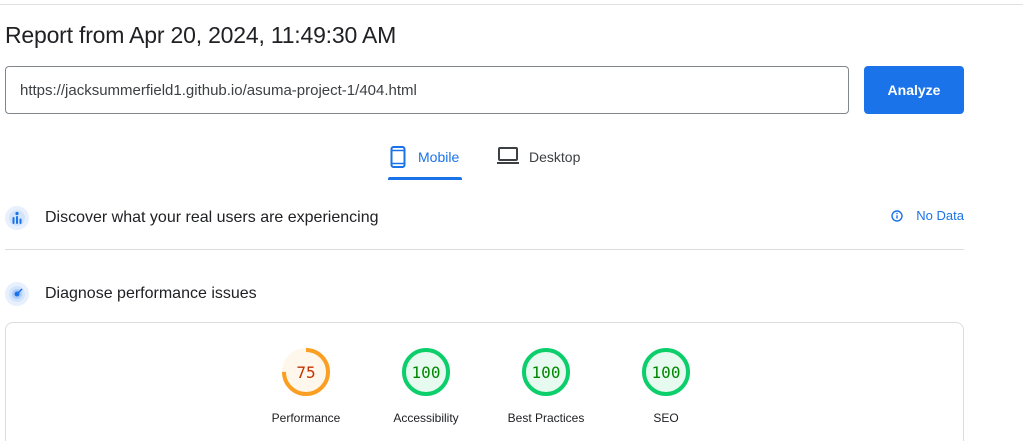  I want to click on analyze-button: Analyze, so click(914, 90).